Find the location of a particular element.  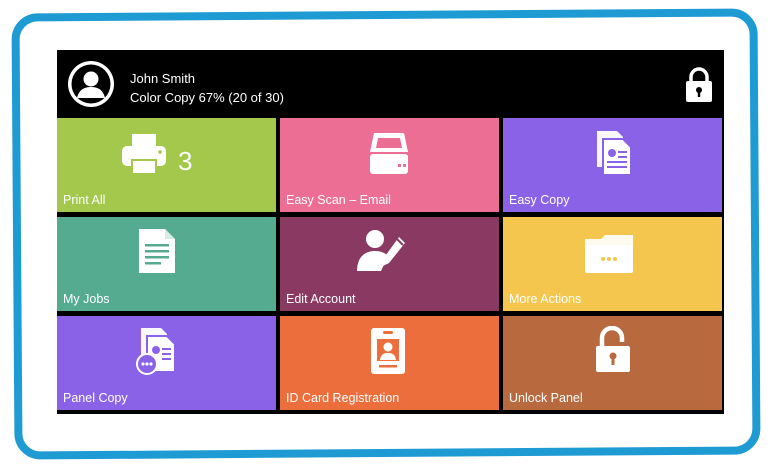

panel-copy-label: Panel Copy is located at coordinates (95, 398).